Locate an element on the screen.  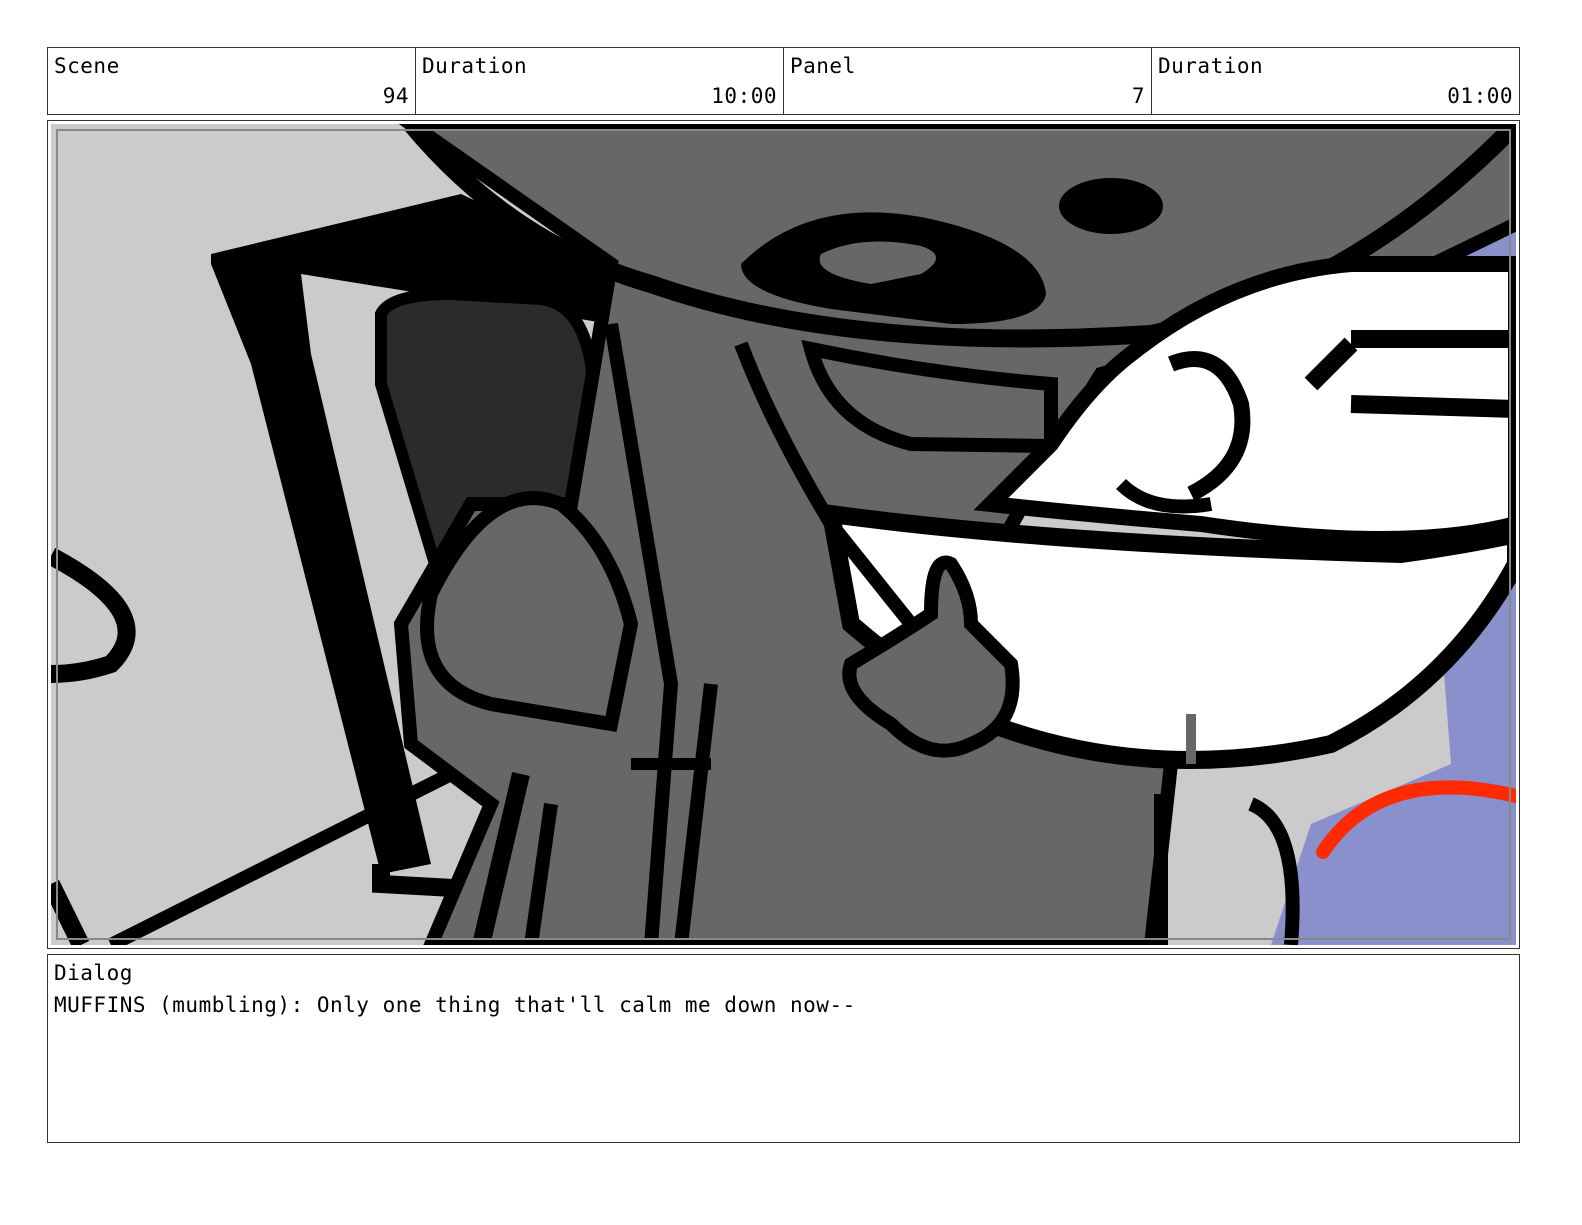
panel-label: Panel is located at coordinates (823, 66).